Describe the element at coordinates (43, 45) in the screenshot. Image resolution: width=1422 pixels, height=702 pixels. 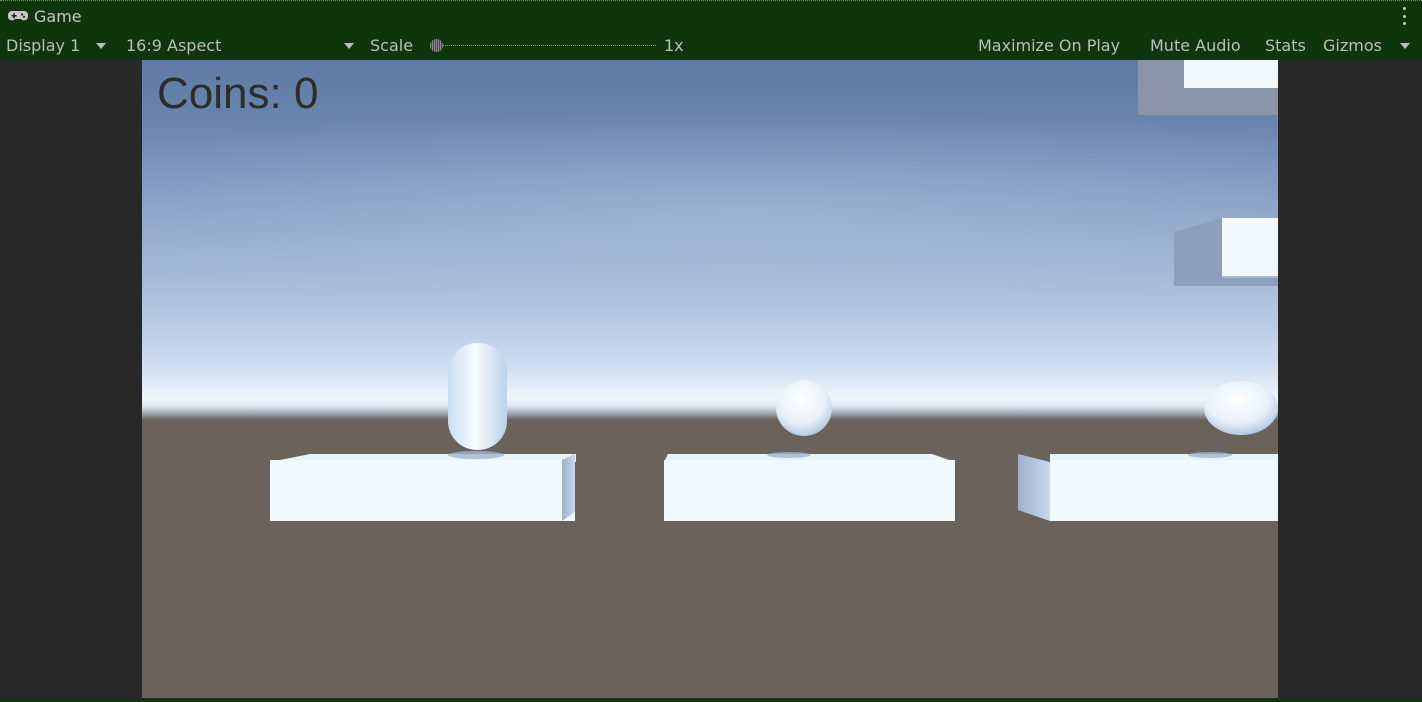
I see `display-label: Display 1` at that location.